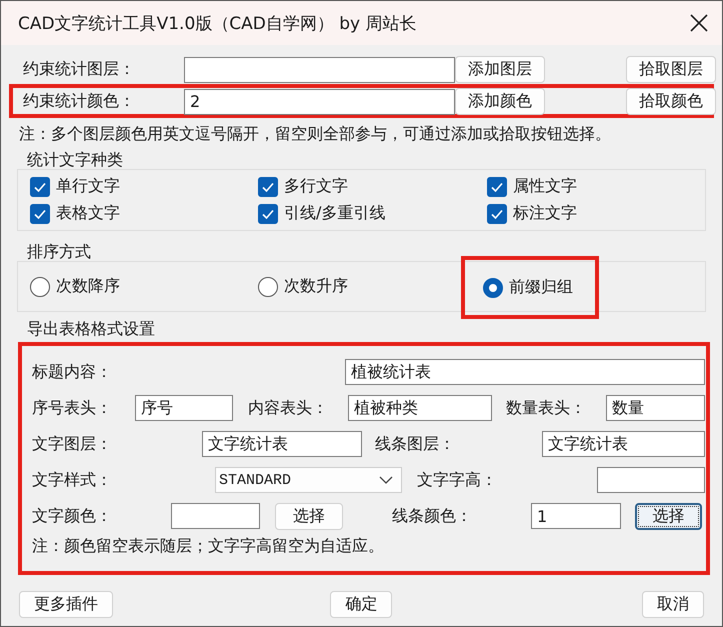  I want to click on input-field: 1, so click(576, 516).